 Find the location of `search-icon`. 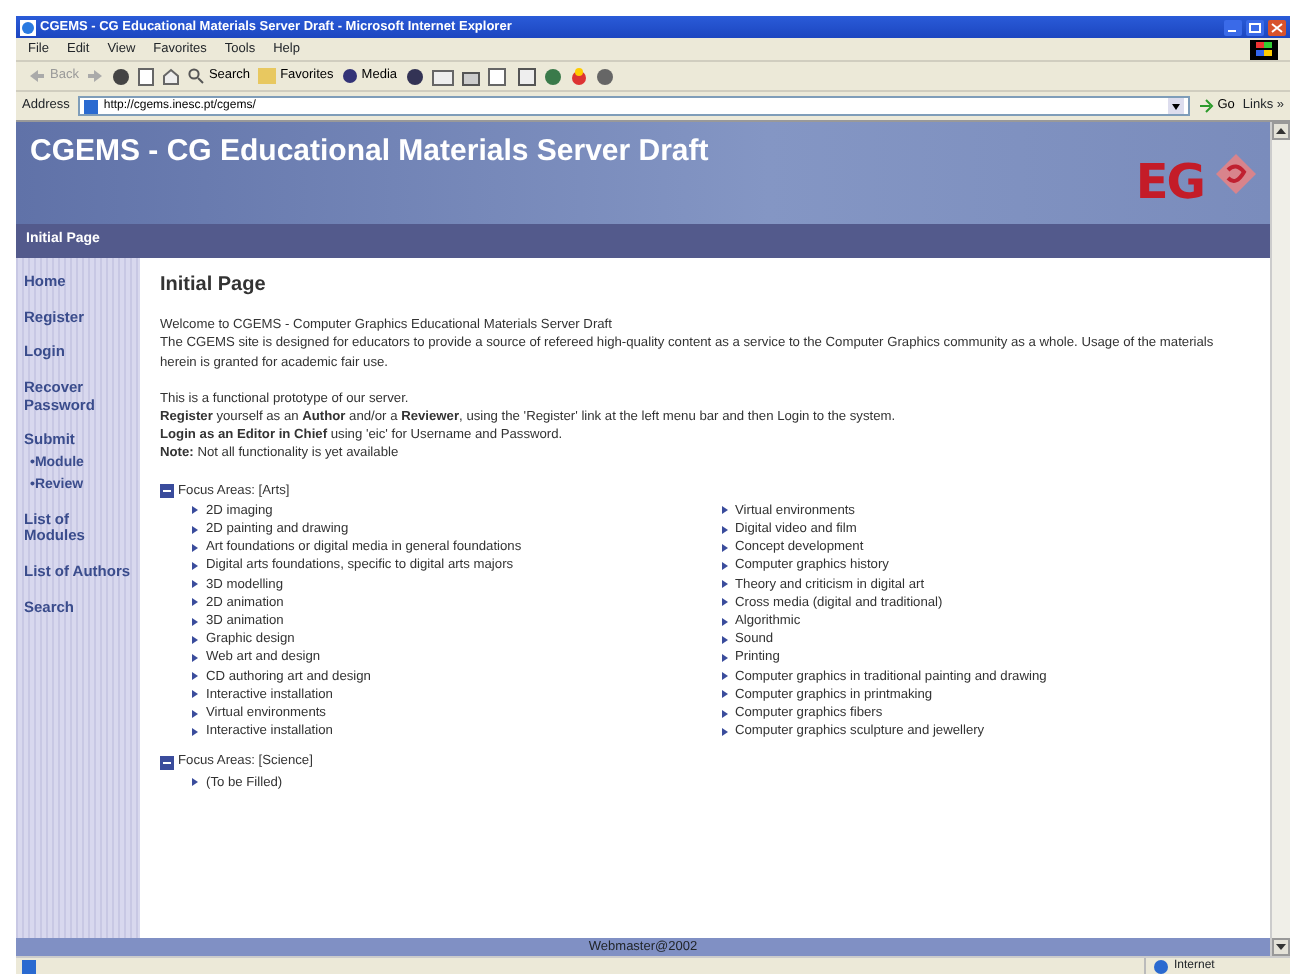

search-icon is located at coordinates (196, 76).